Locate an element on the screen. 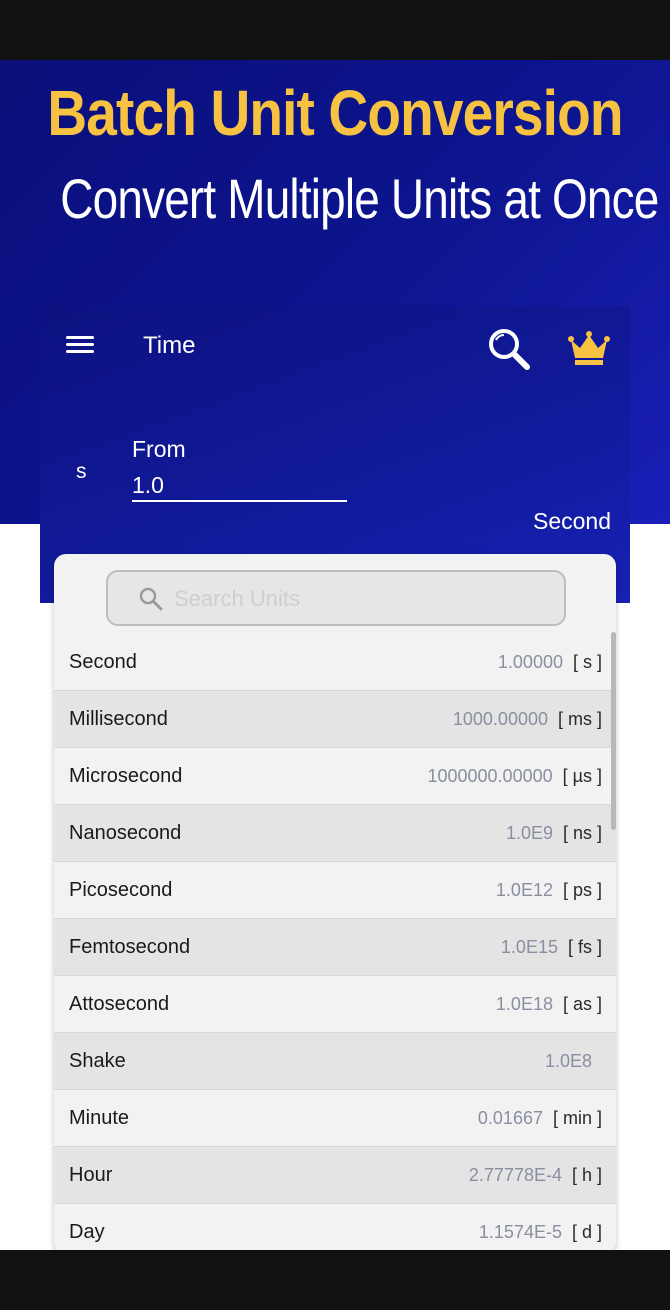 Image resolution: width=670 pixels, height=1310 pixels. unit-result: 1.00000 [ s ] is located at coordinates (550, 662).